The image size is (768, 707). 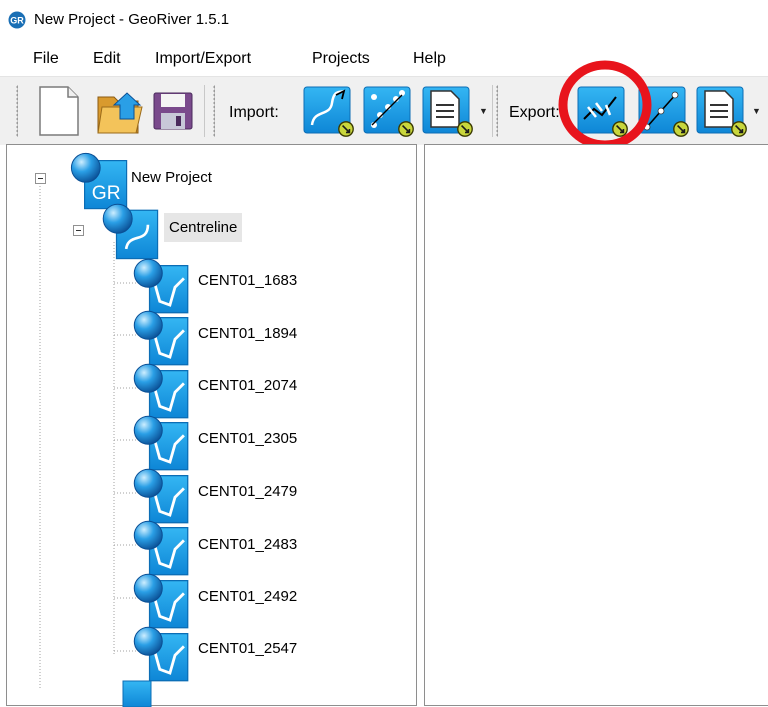 What do you see at coordinates (132, 19) in the screenshot?
I see `window-title: New Project - GeoRiver 1.5.1` at bounding box center [132, 19].